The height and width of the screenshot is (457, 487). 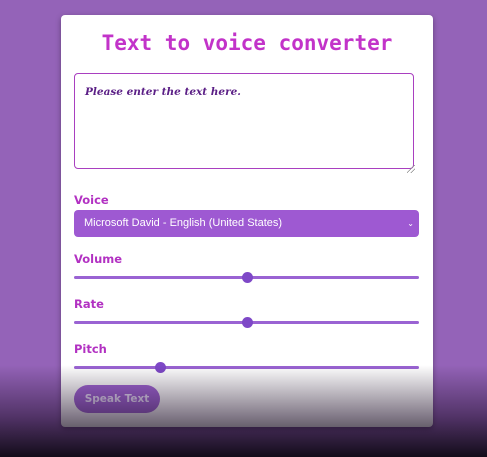 What do you see at coordinates (410, 223) in the screenshot?
I see `chevron-down-icon: ⌄` at bounding box center [410, 223].